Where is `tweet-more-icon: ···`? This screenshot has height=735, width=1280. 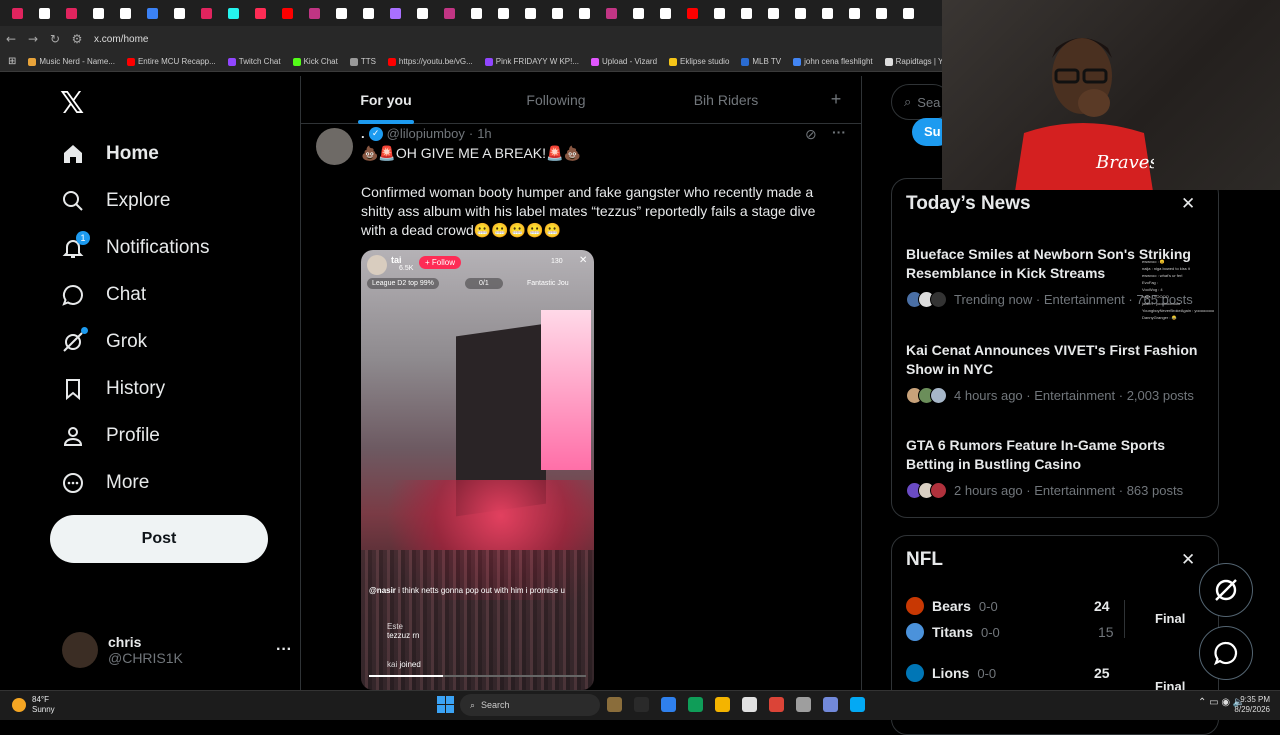
tweet-more-icon: ··· is located at coordinates (839, 132).